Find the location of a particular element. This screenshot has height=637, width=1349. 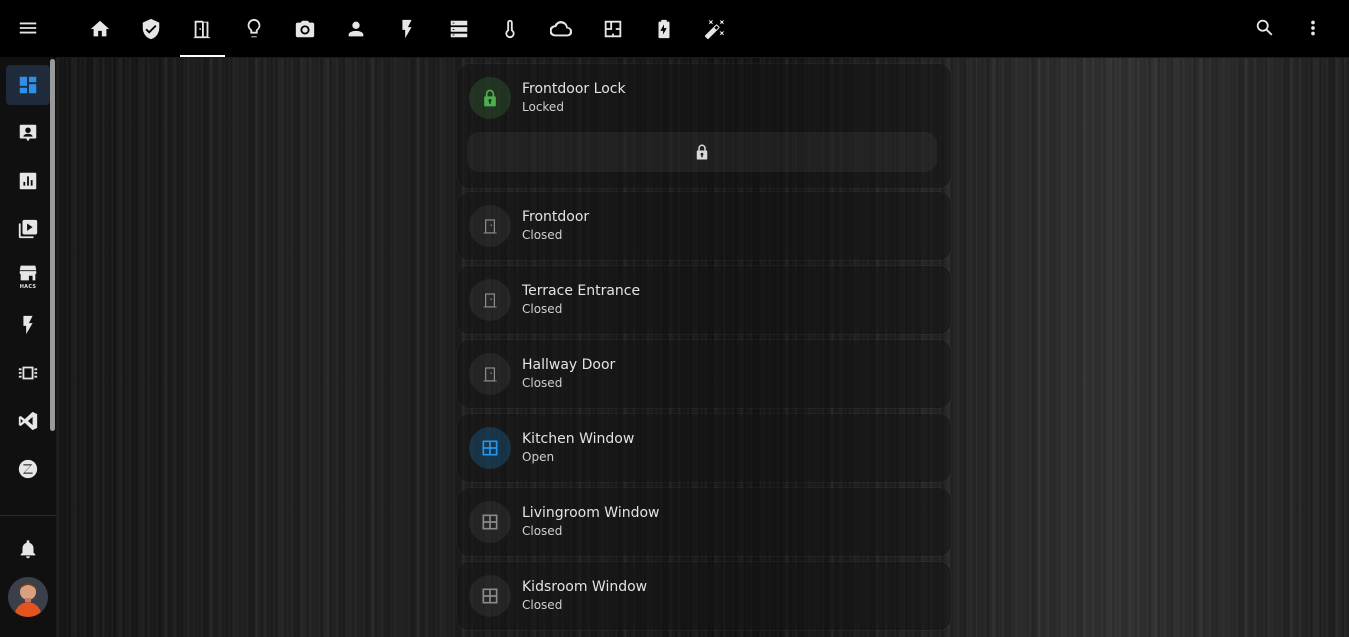

lock-toggle-button is located at coordinates (702, 152).